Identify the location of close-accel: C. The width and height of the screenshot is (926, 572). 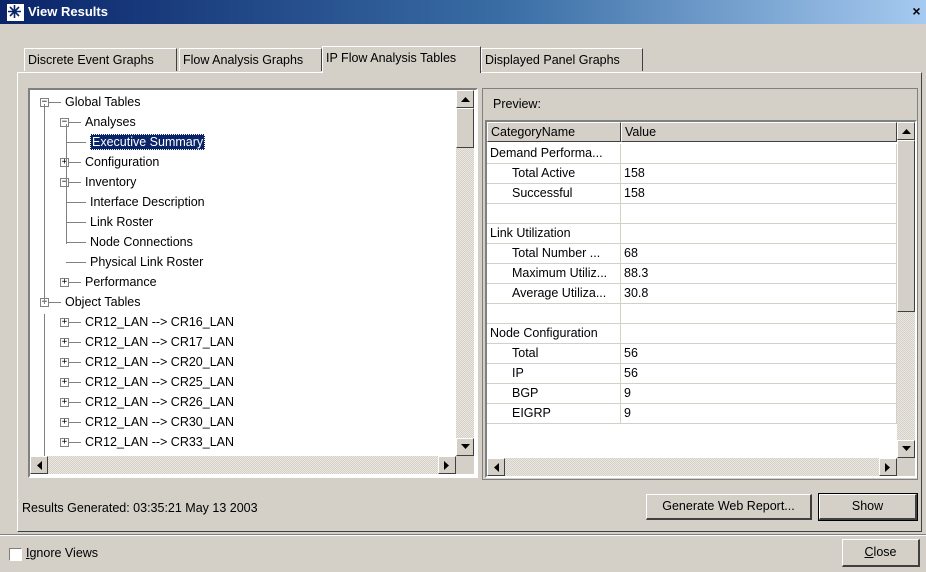
(869, 552).